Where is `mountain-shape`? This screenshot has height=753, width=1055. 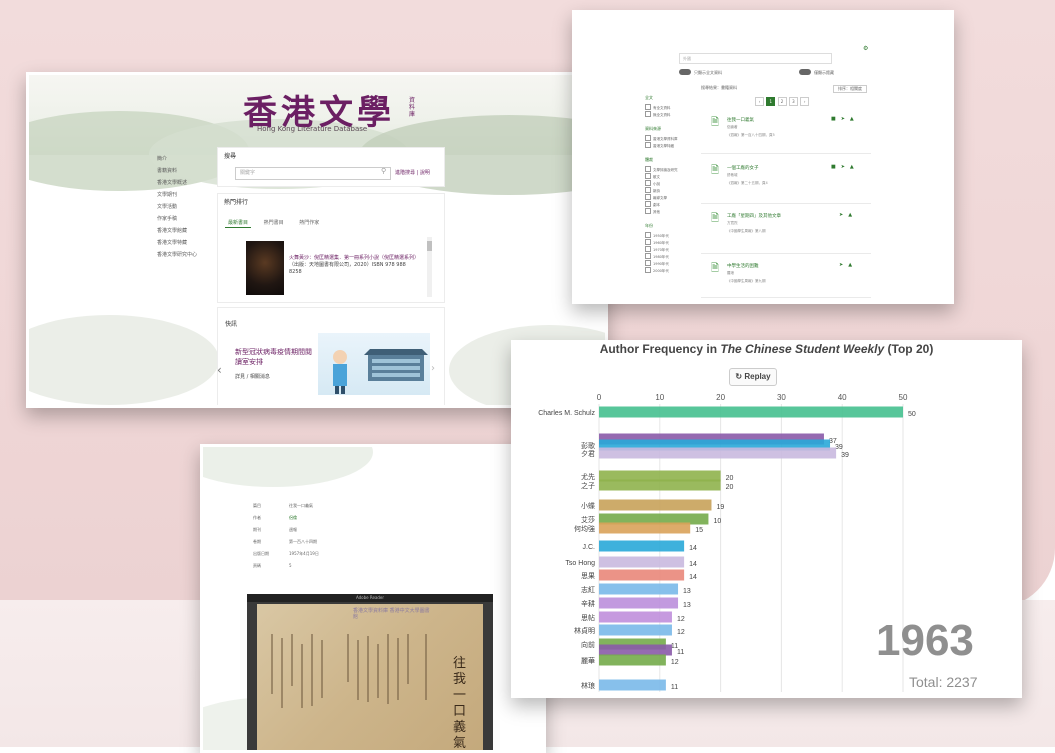
mountain-shape is located at coordinates (288, 467).